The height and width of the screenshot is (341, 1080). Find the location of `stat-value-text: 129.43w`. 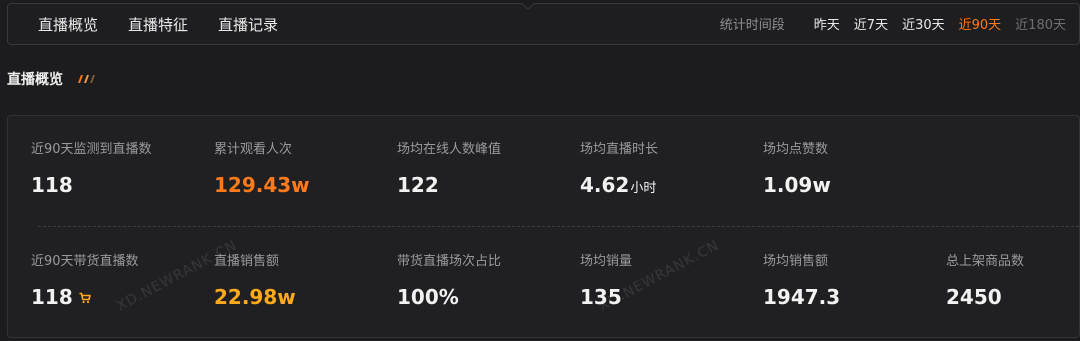

stat-value-text: 129.43w is located at coordinates (262, 185).